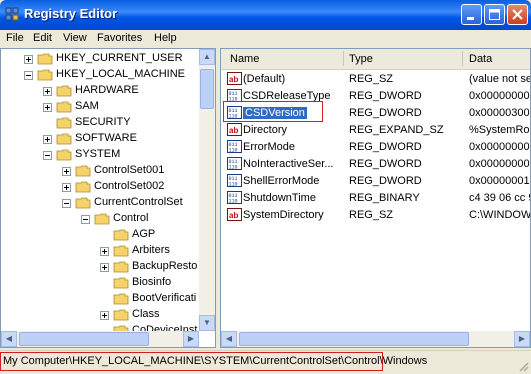 The image size is (531, 374). Describe the element at coordinates (265, 15) in the screenshot. I see `title-bar: Registry Editor` at that location.